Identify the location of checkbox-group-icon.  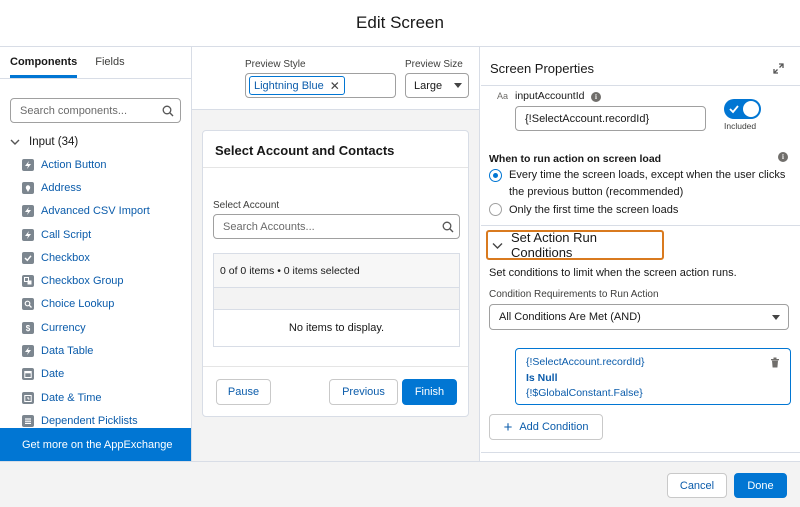
(28, 281).